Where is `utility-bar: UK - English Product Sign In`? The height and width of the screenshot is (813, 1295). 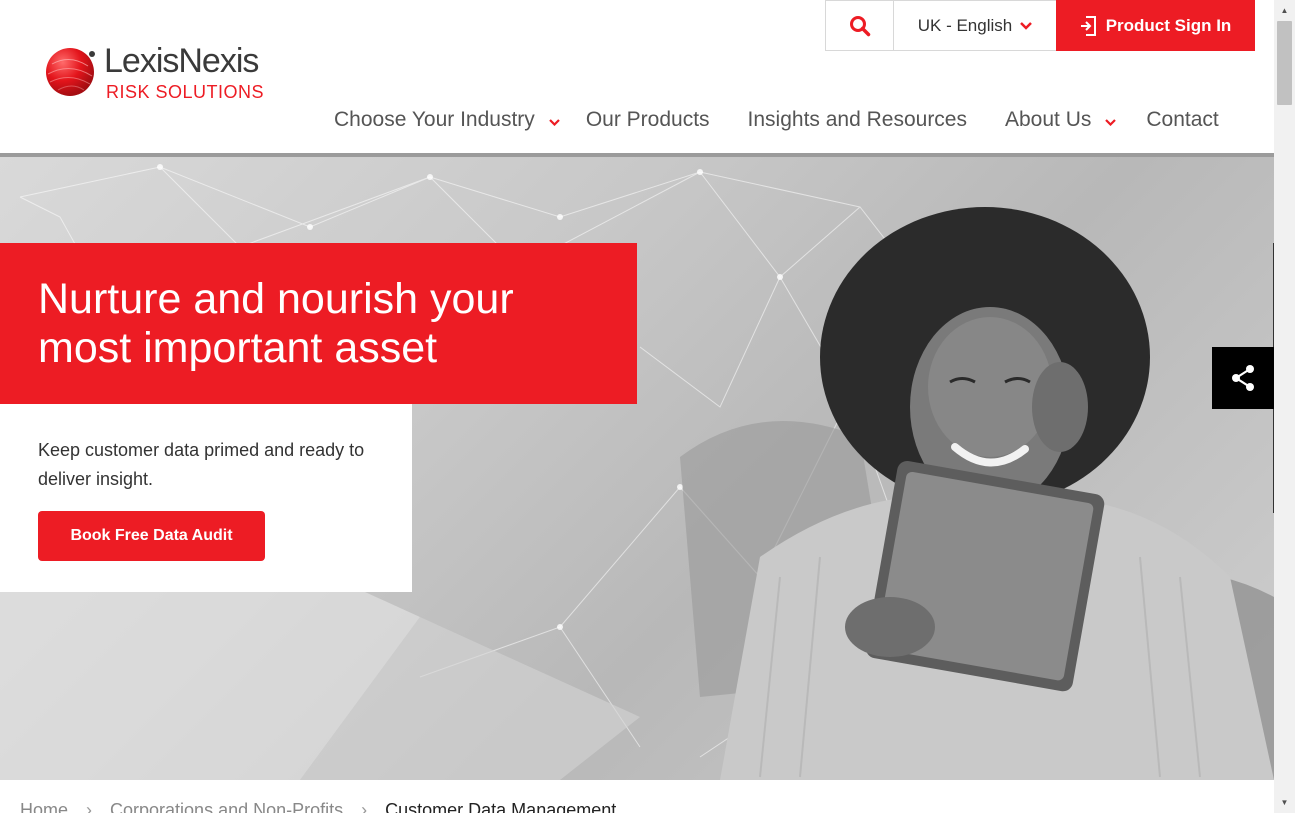
utility-bar: UK - English Product Sign In is located at coordinates (1040, 25).